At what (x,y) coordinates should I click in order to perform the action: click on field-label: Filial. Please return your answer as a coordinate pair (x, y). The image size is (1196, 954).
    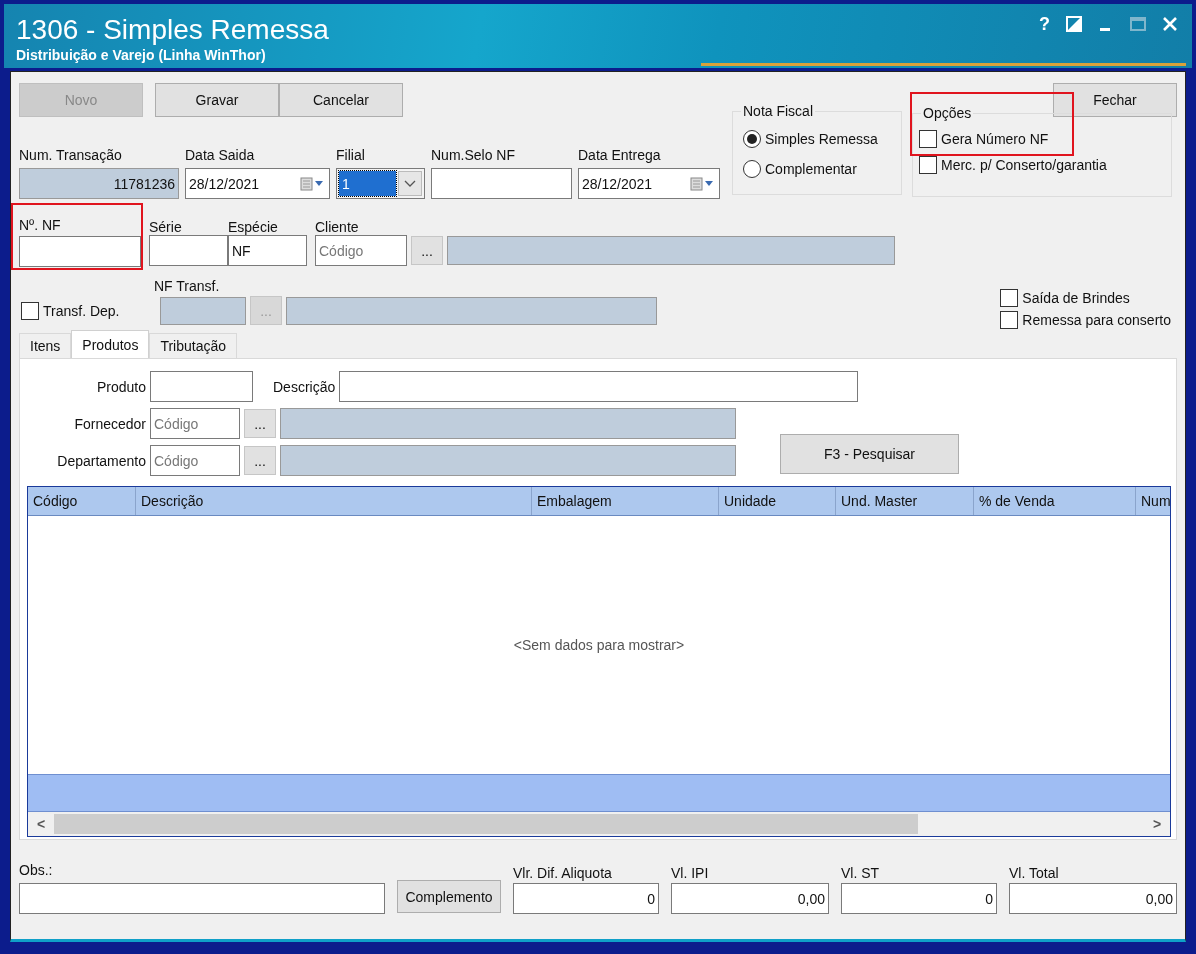
    Looking at the image, I should click on (351, 155).